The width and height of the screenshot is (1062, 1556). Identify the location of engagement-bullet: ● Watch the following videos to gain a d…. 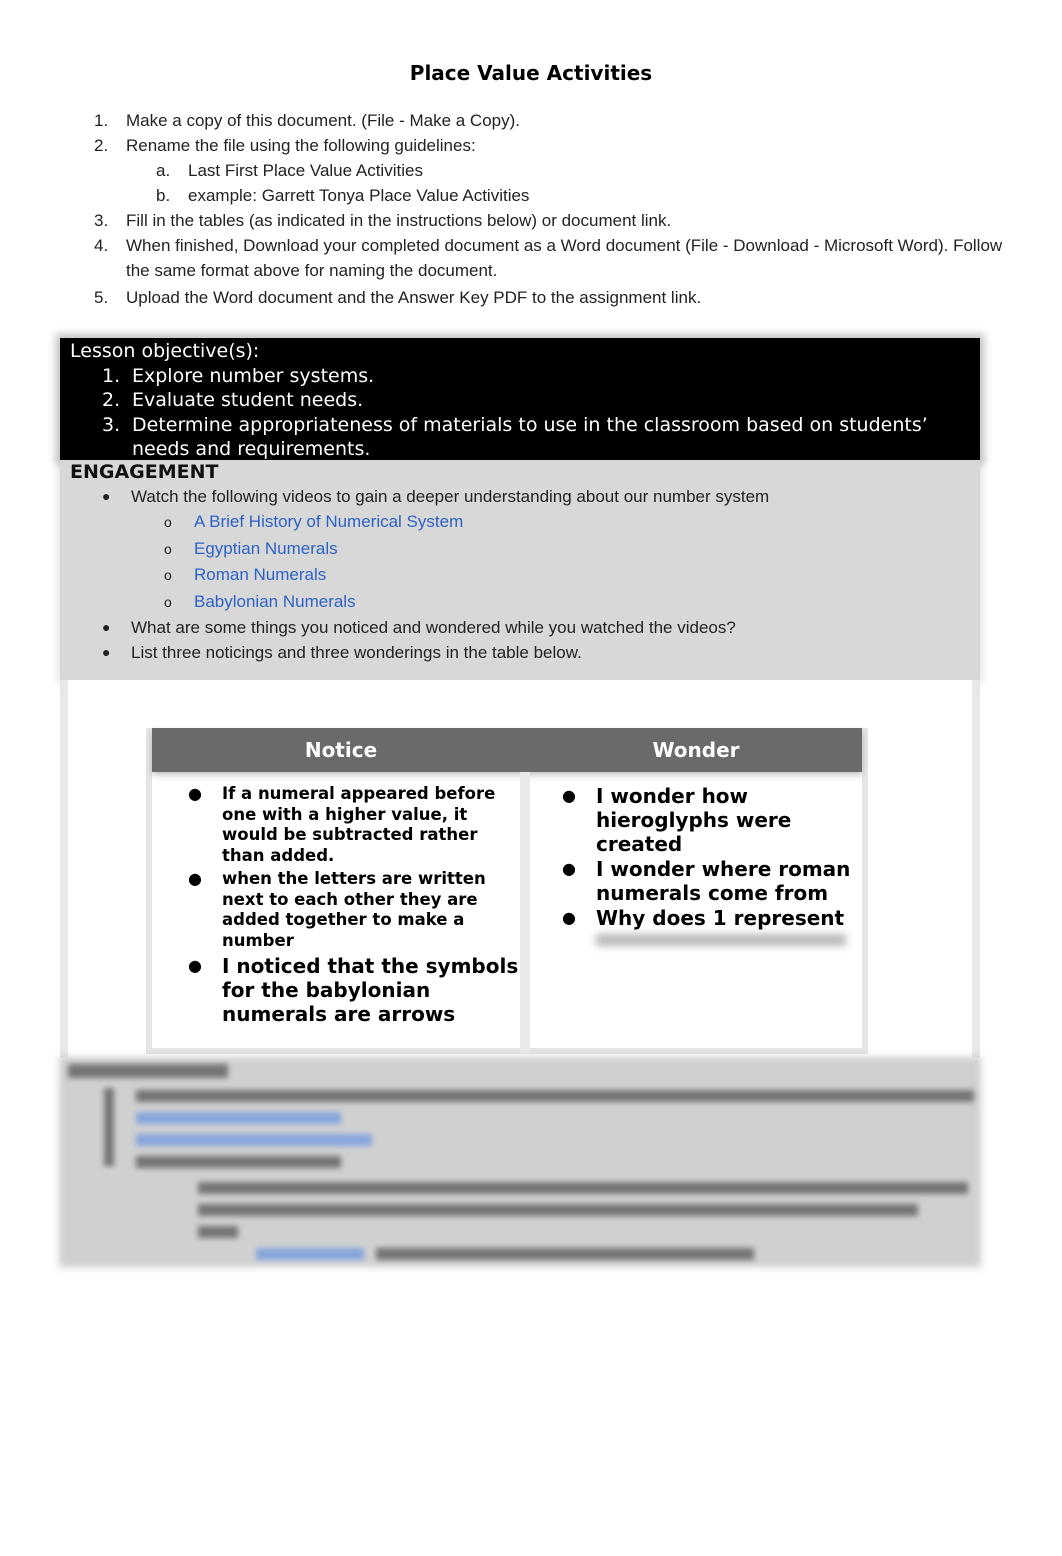
(520, 496).